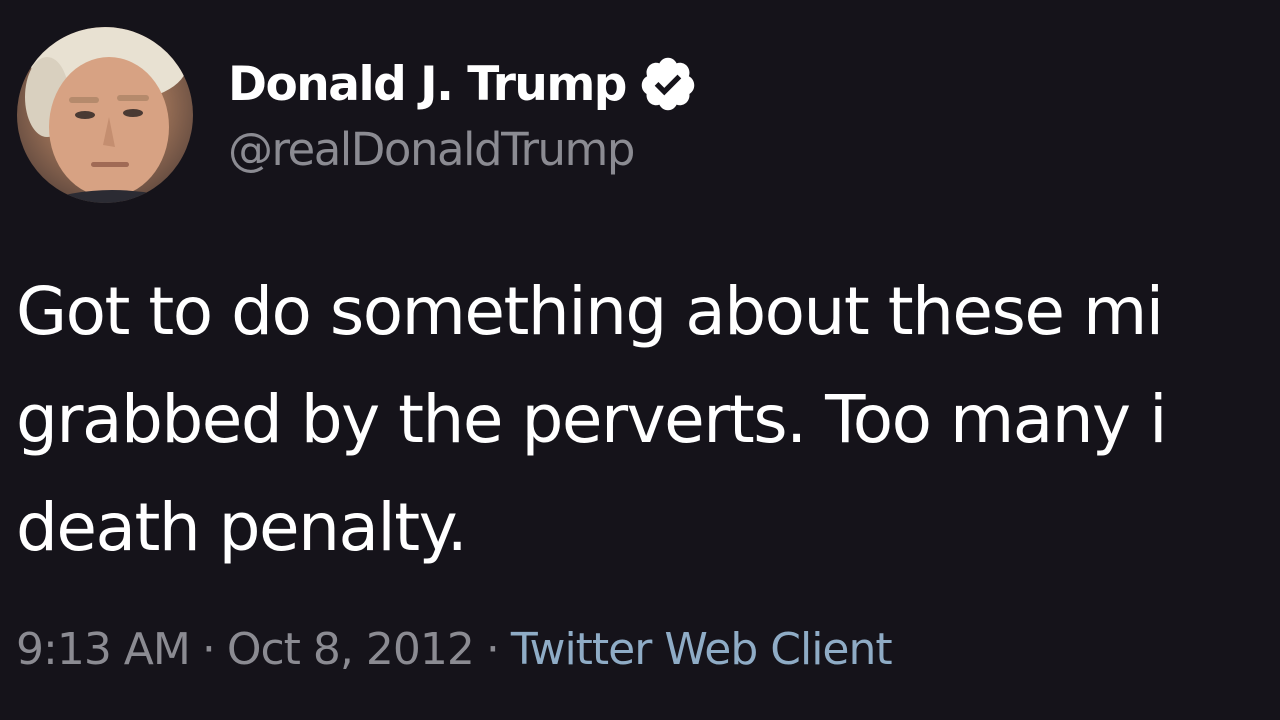 This screenshot has width=1280, height=720. I want to click on tweet-text-line: death penalty., so click(242, 527).